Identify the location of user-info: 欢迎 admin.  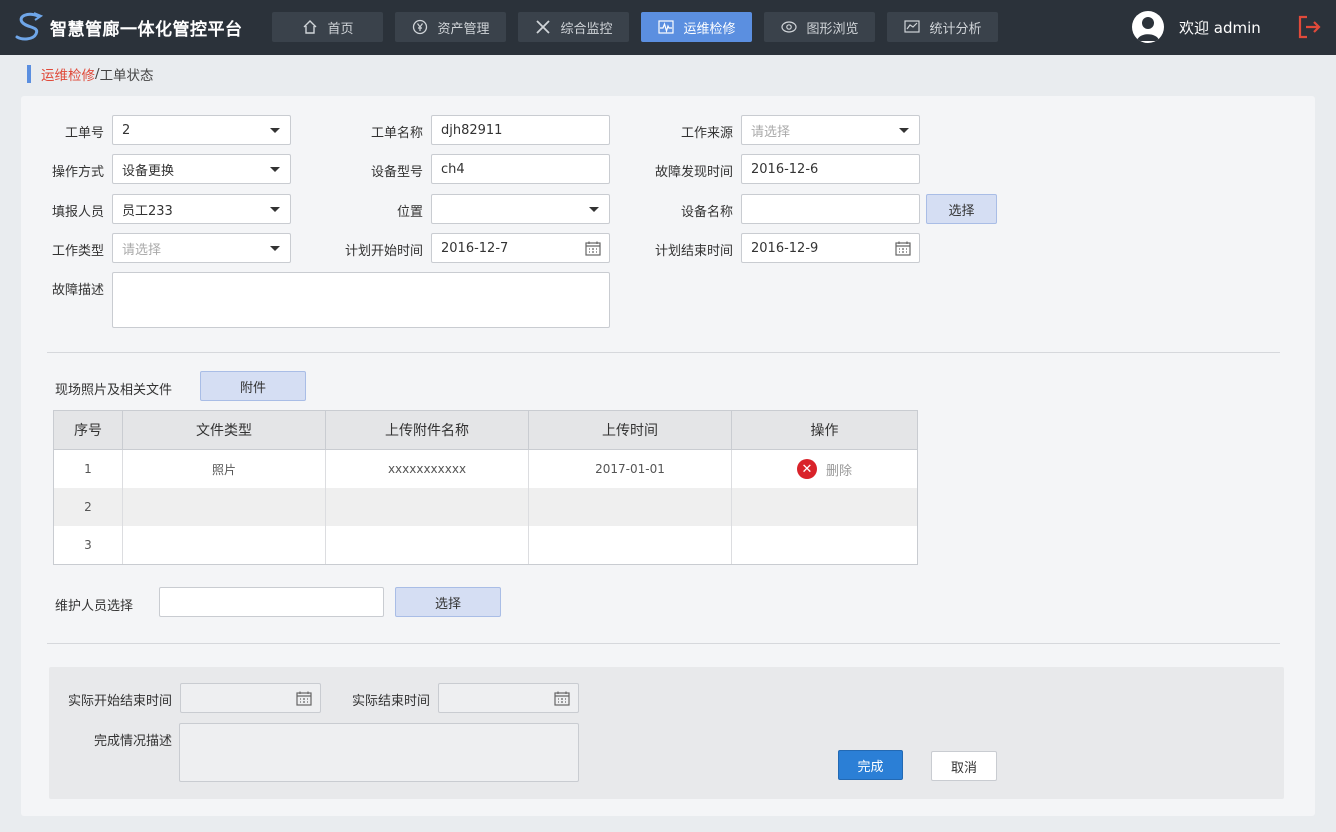
(1196, 27).